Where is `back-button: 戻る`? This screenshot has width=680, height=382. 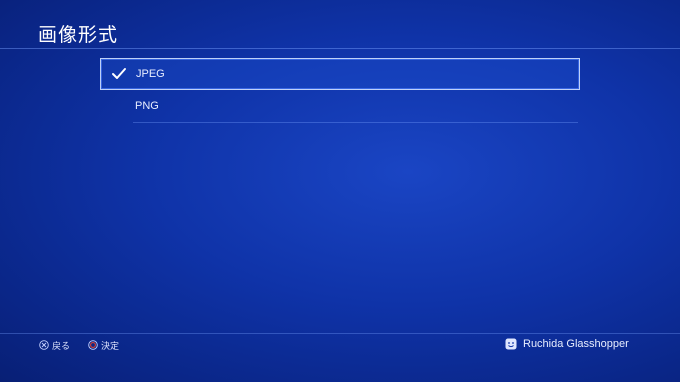
back-button: 戻る is located at coordinates (54, 345).